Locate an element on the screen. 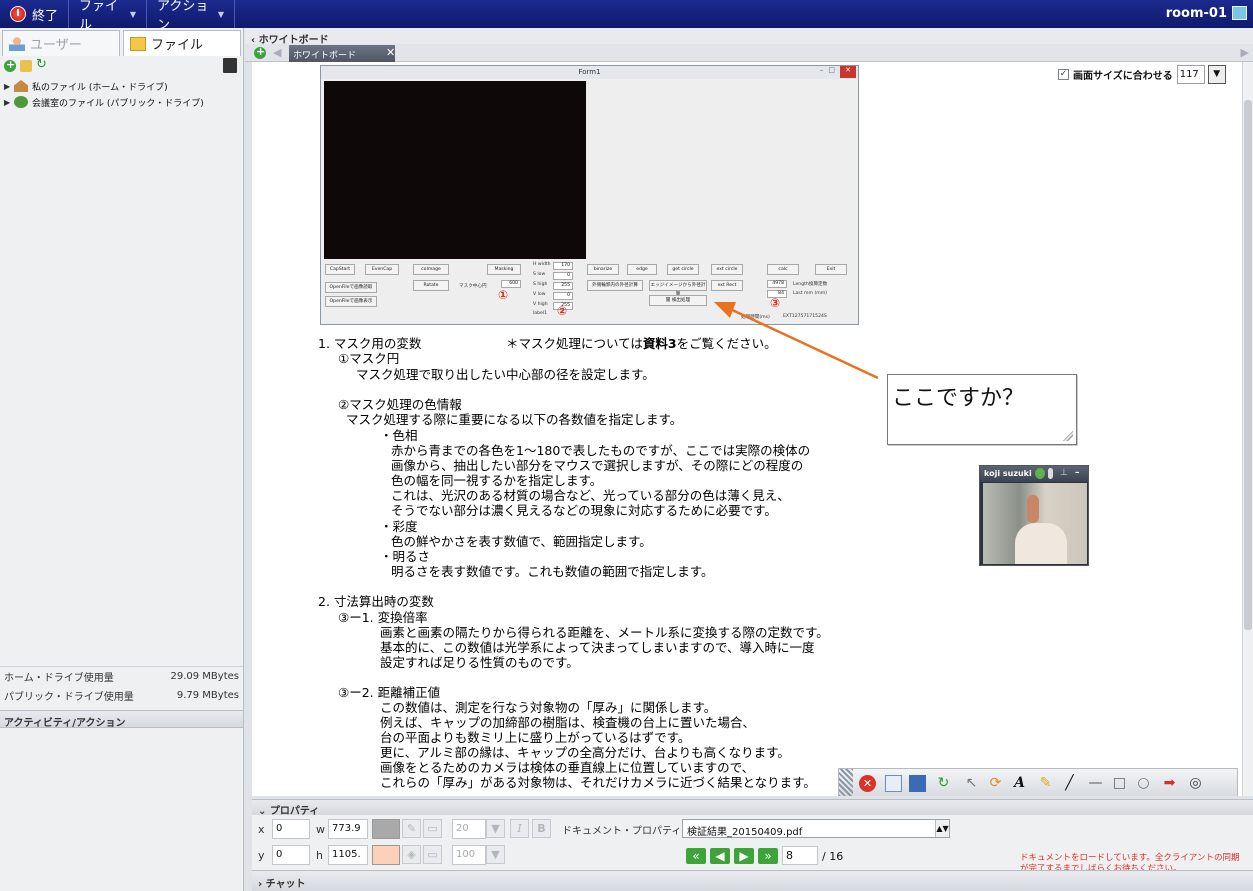 The width and height of the screenshot is (1253, 891). add-whiteboard-icon is located at coordinates (260, 52).